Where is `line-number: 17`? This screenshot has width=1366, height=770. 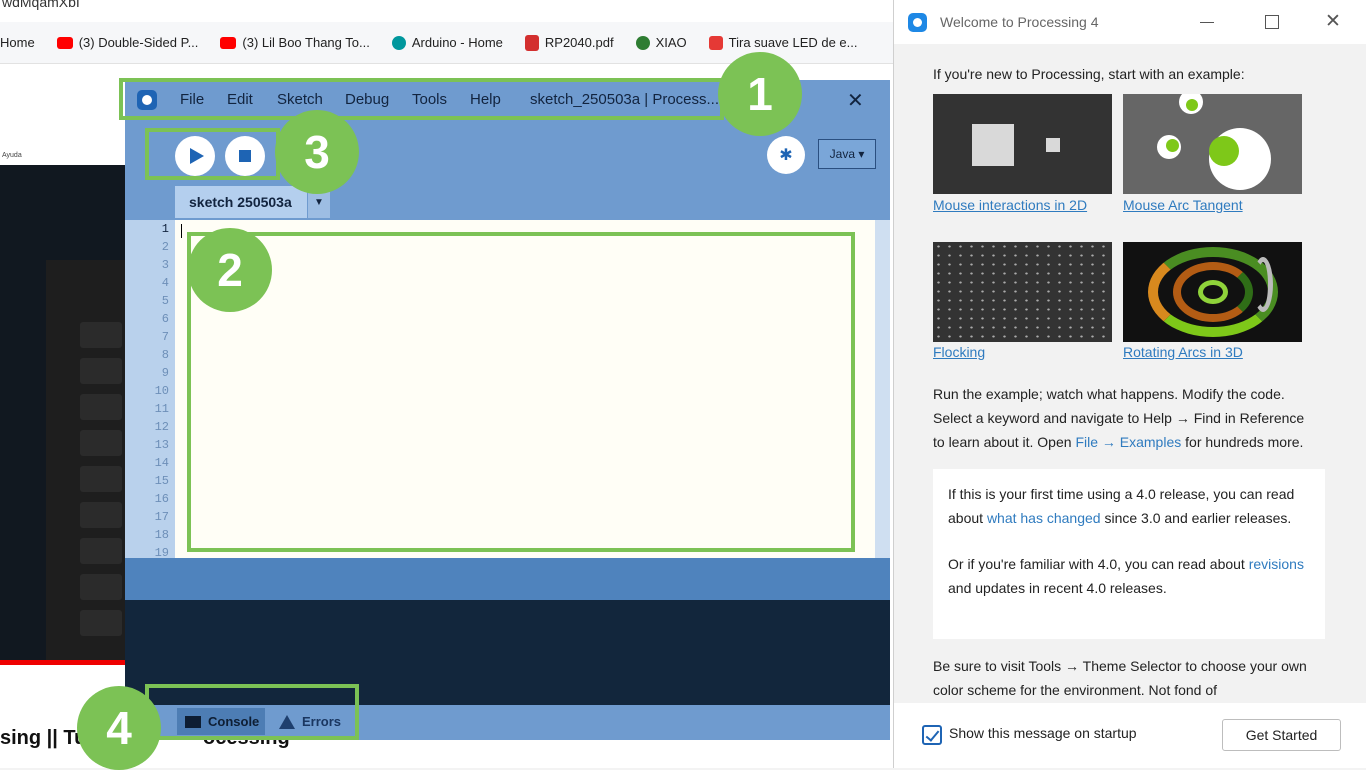
line-number: 17 is located at coordinates (161, 517).